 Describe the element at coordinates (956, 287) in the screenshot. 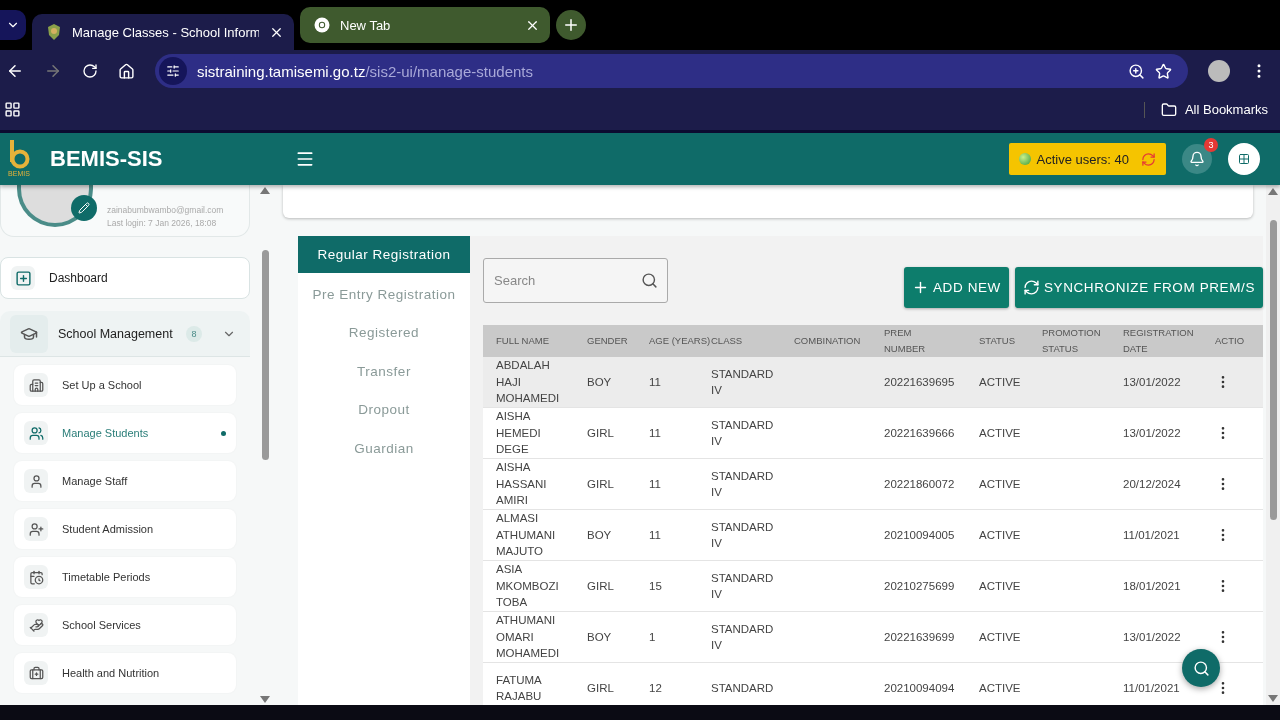

I see `add-new-button: ADD NEW` at that location.